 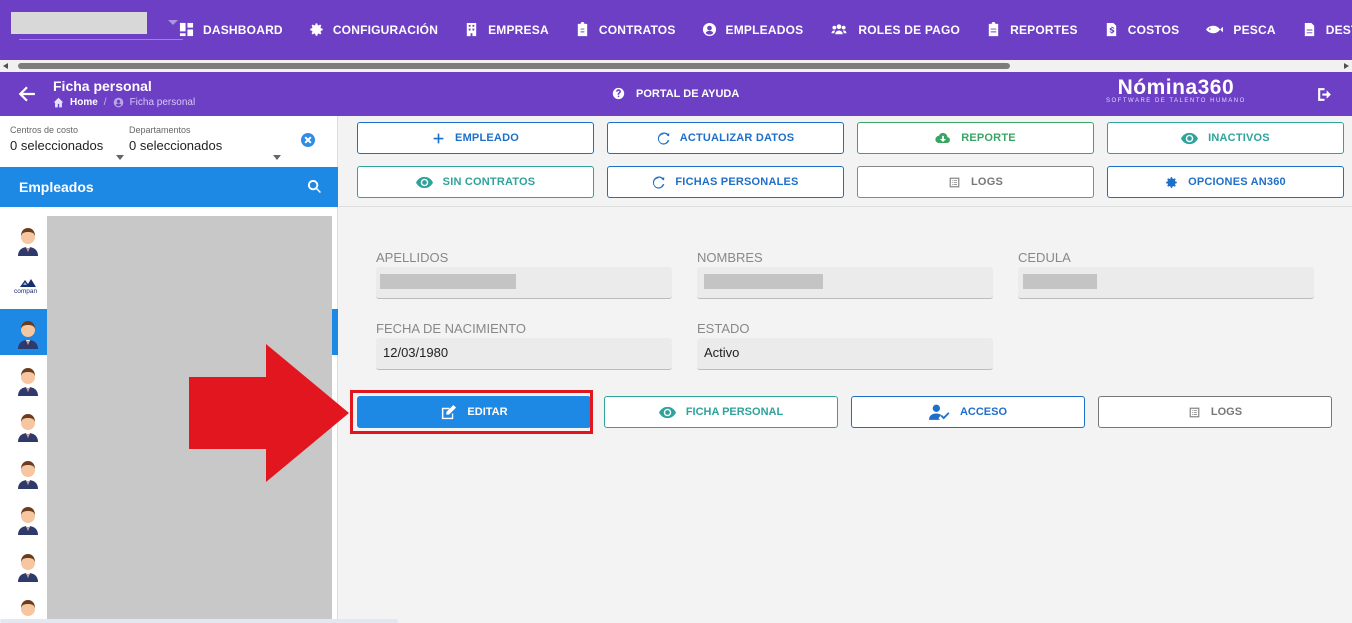 I want to click on eye-icon, so click(x=424, y=182).